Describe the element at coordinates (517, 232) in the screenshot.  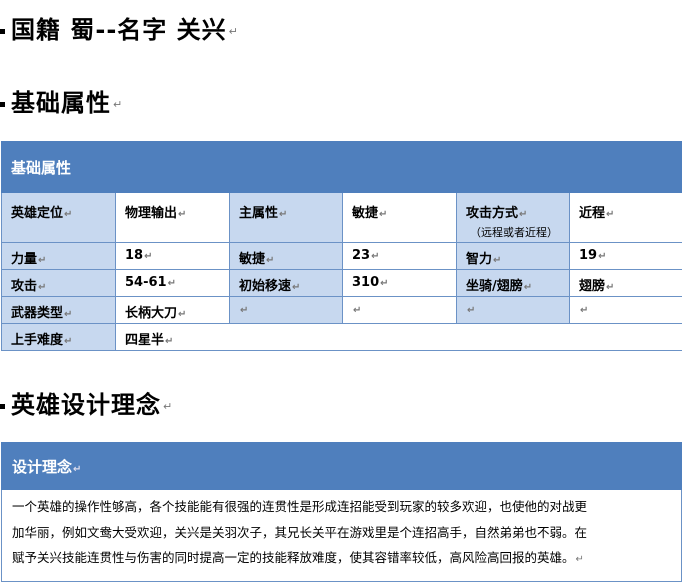
I see `cell-attack-mode-note: （远程或者近程）` at that location.